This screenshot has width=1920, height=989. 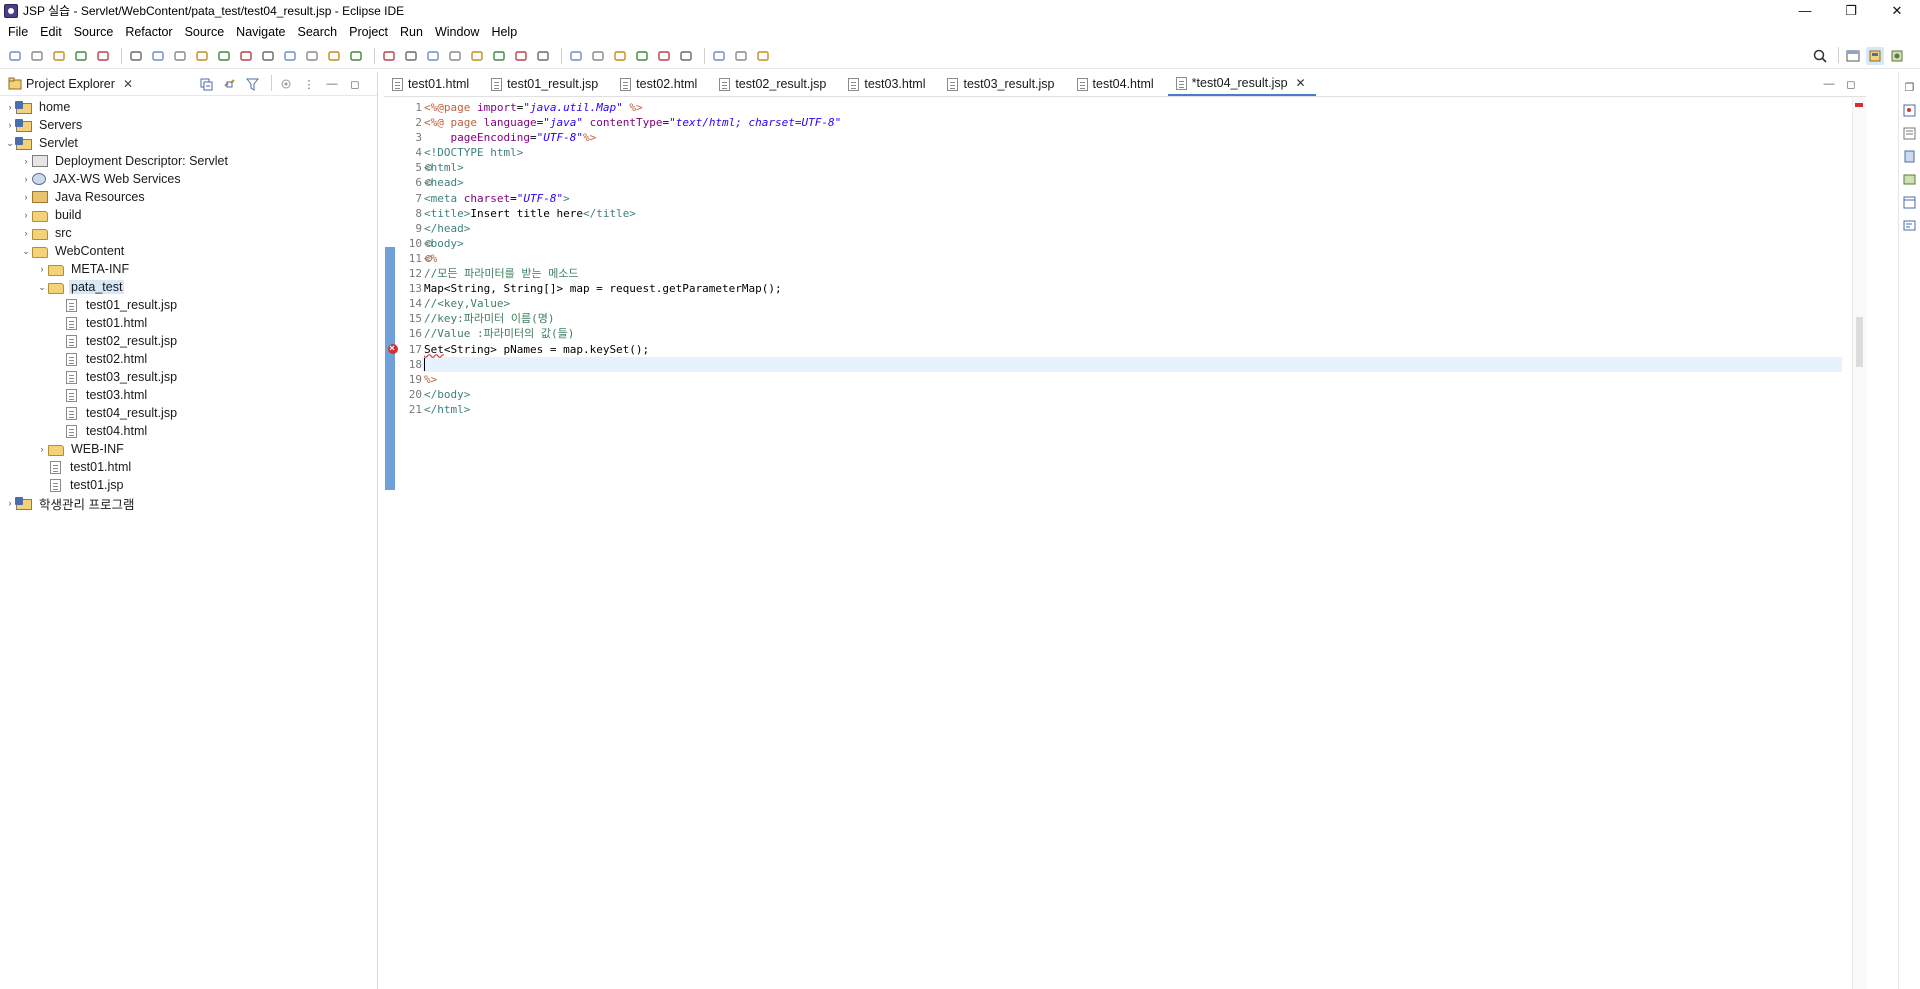 I want to click on last-edit-icon, so click(x=686, y=56).